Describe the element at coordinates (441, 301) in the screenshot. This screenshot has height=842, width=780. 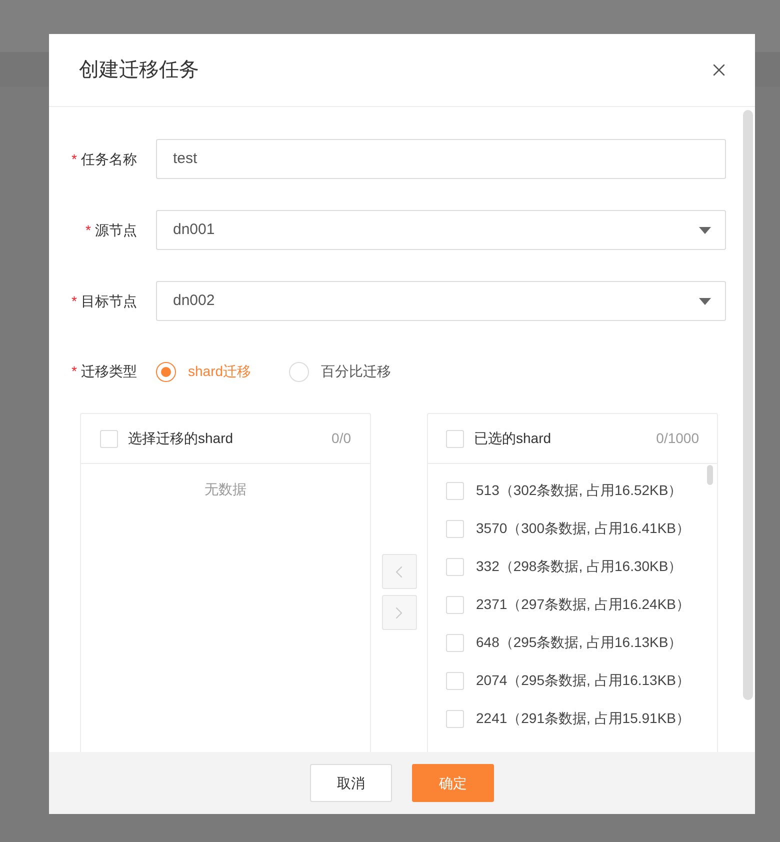
I see `select-field: dn002` at that location.